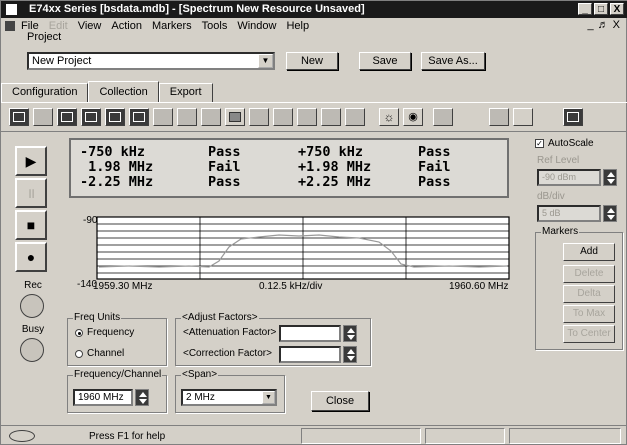 Image resolution: width=627 pixels, height=445 pixels. I want to click on channel-radio-label: Channel, so click(106, 353).